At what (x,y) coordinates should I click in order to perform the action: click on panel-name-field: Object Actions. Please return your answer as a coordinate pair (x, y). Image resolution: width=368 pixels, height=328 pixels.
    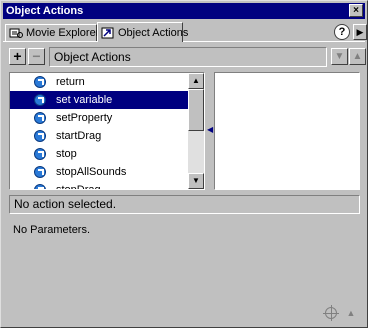
    Looking at the image, I should click on (188, 57).